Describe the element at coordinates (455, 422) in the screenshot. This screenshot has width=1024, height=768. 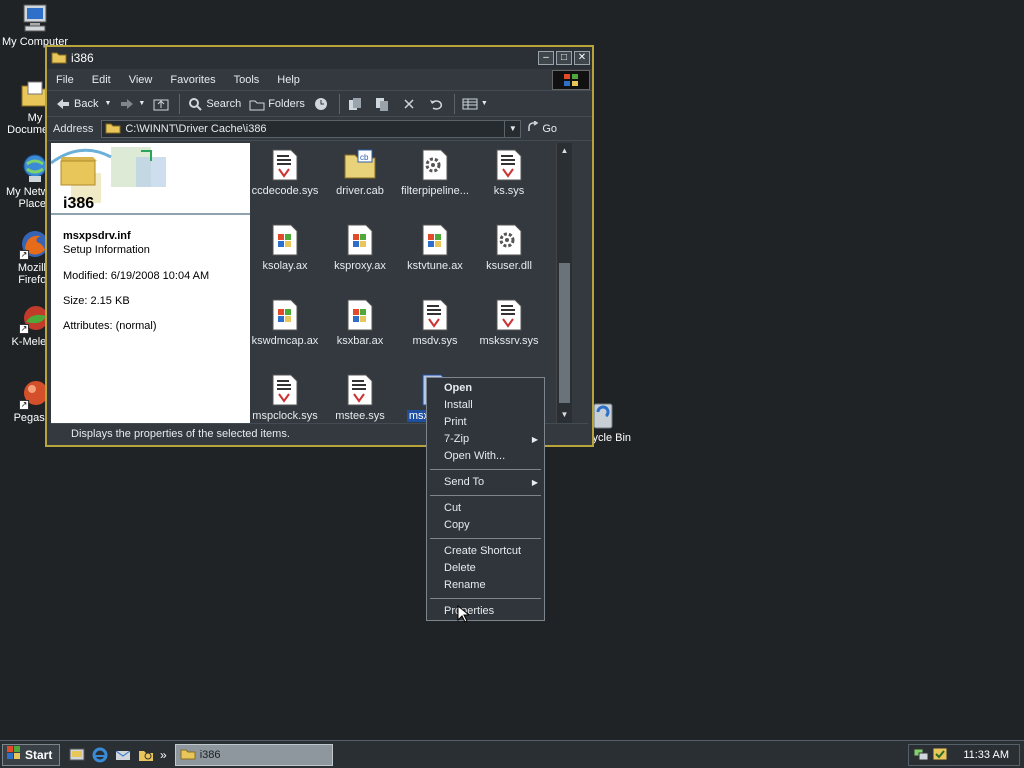
I see `menu-item-label: Print` at that location.